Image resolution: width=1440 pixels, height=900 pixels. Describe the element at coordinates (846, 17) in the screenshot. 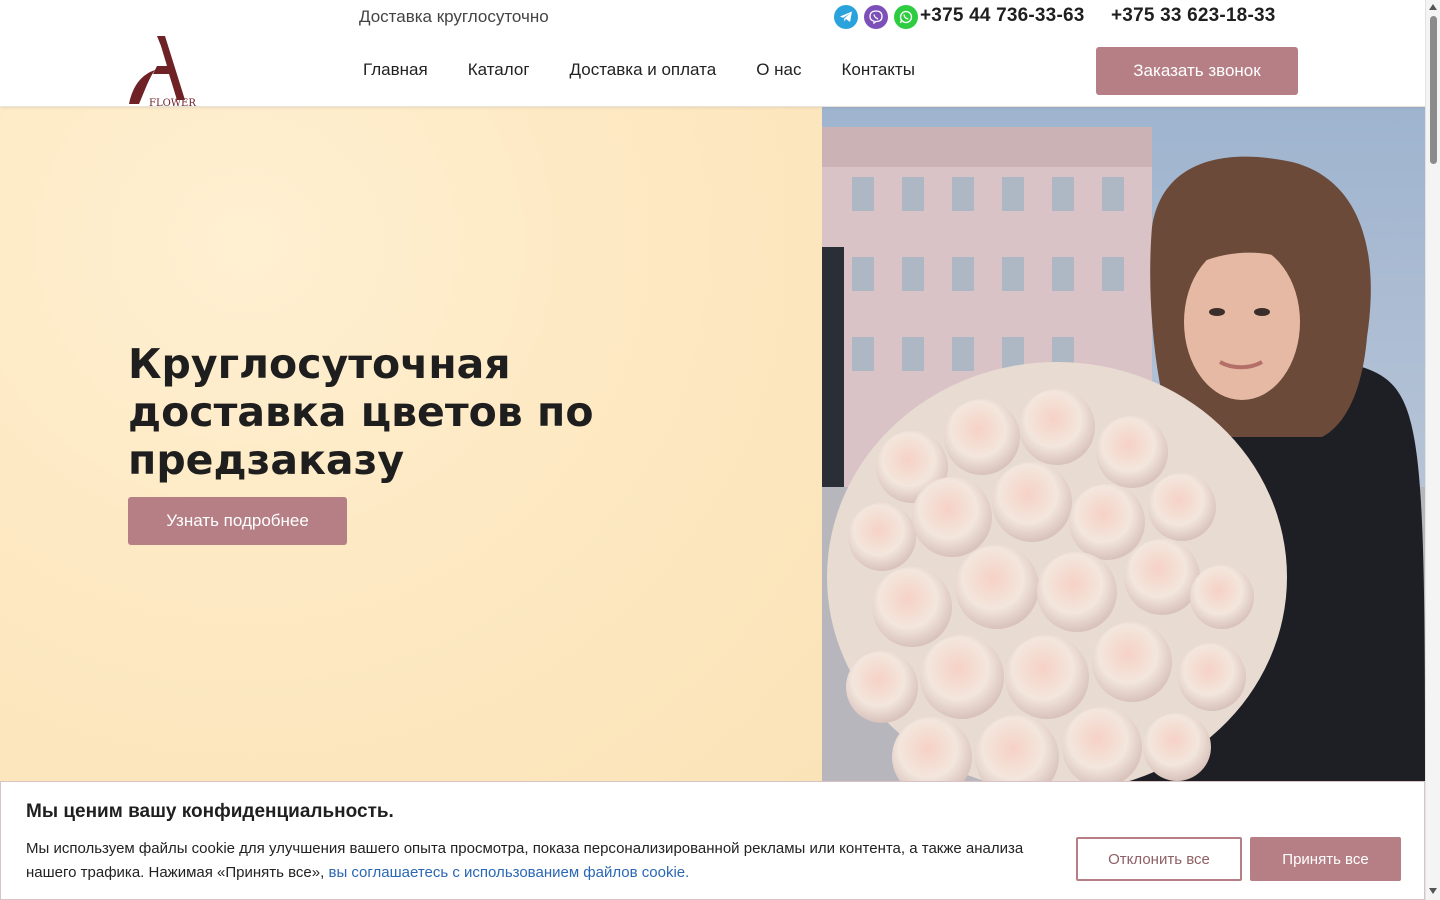

I see `telegram-icon` at that location.